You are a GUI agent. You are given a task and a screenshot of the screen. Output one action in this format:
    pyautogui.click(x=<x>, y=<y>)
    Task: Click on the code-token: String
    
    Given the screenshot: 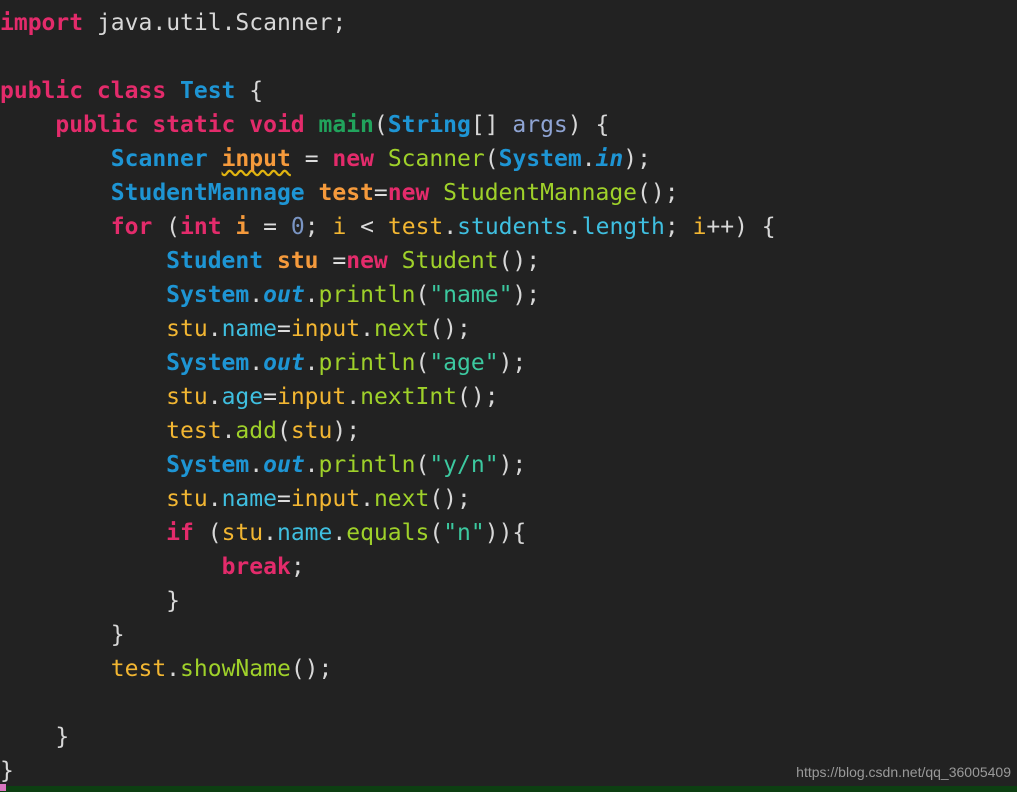 What is the action you would take?
    pyautogui.click(x=429, y=125)
    